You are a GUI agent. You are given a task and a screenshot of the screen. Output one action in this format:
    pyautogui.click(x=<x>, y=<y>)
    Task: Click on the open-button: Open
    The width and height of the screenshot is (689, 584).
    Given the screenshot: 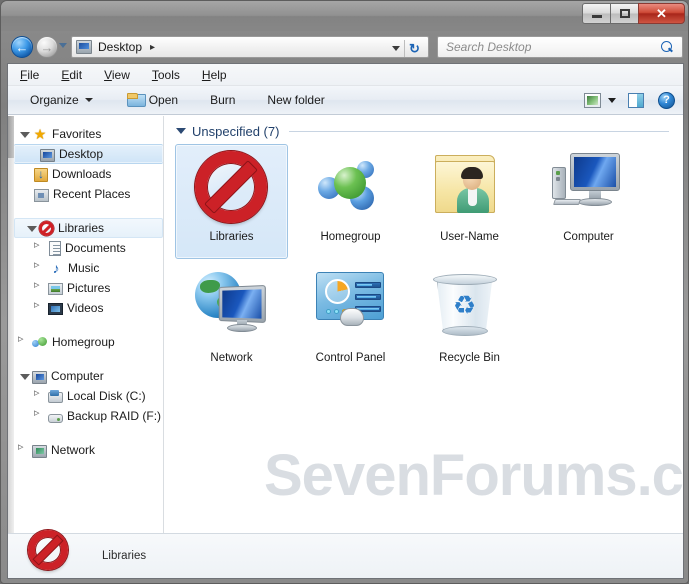 What is the action you would take?
    pyautogui.click(x=152, y=100)
    